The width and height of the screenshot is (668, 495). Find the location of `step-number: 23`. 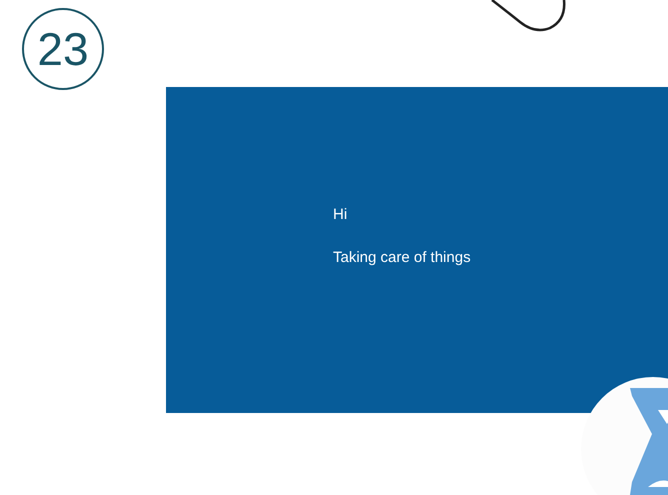

step-number: 23 is located at coordinates (63, 49).